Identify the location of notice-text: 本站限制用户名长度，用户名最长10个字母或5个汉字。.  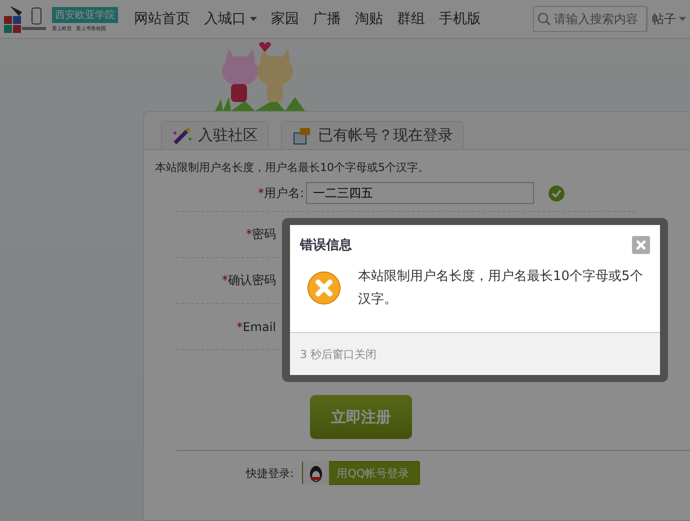
(292, 167).